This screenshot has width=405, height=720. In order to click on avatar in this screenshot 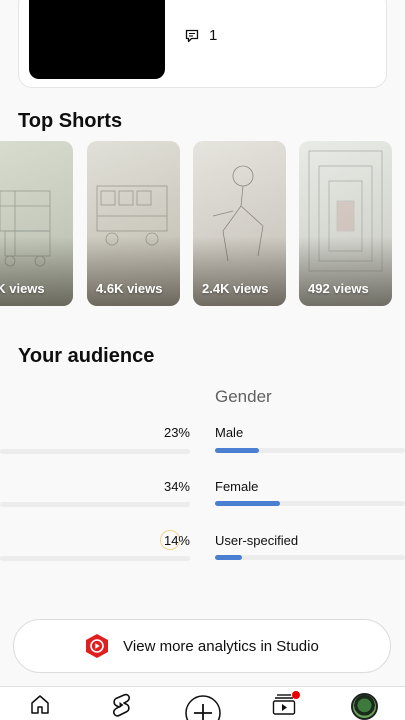, I will do `click(364, 706)`.